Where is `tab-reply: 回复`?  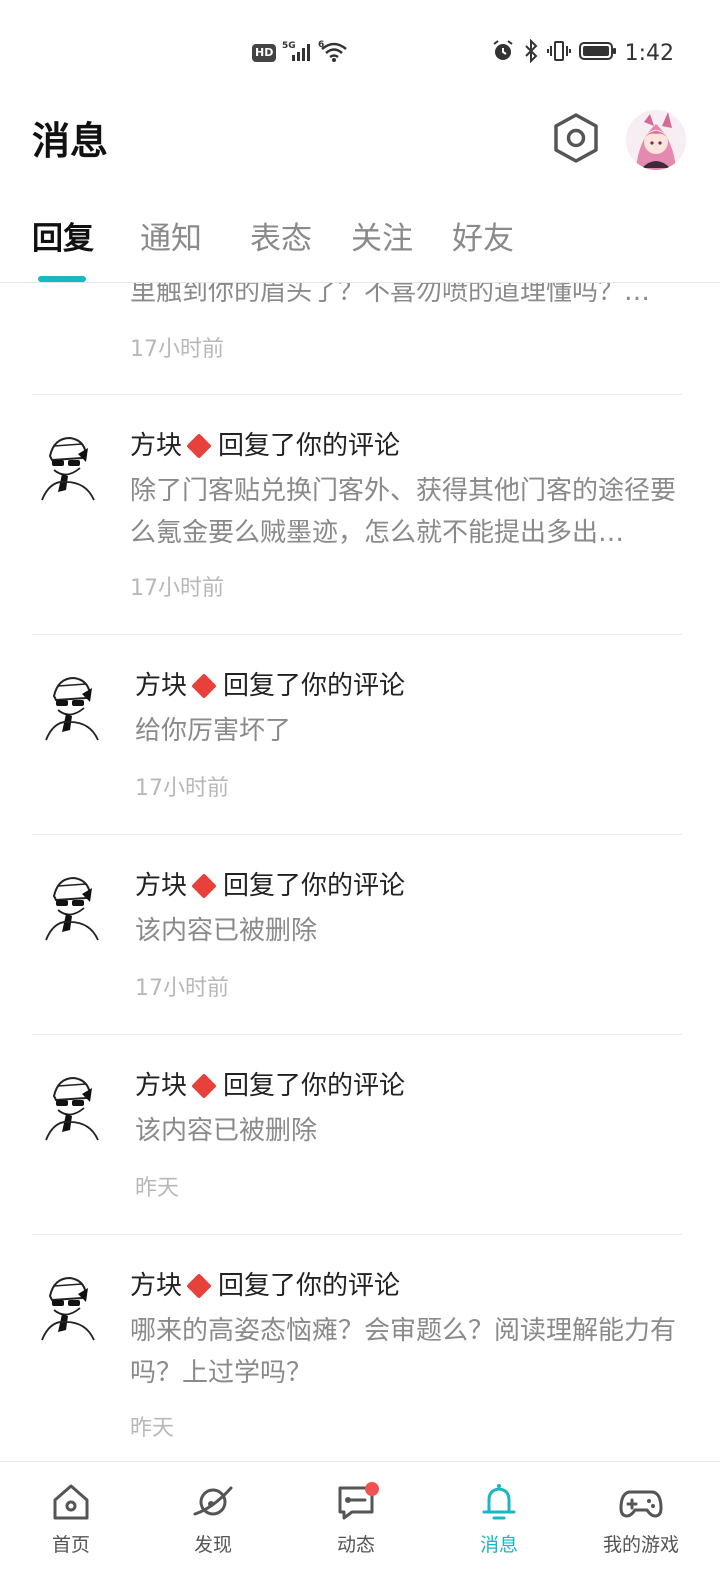 tab-reply: 回复 is located at coordinates (63, 239).